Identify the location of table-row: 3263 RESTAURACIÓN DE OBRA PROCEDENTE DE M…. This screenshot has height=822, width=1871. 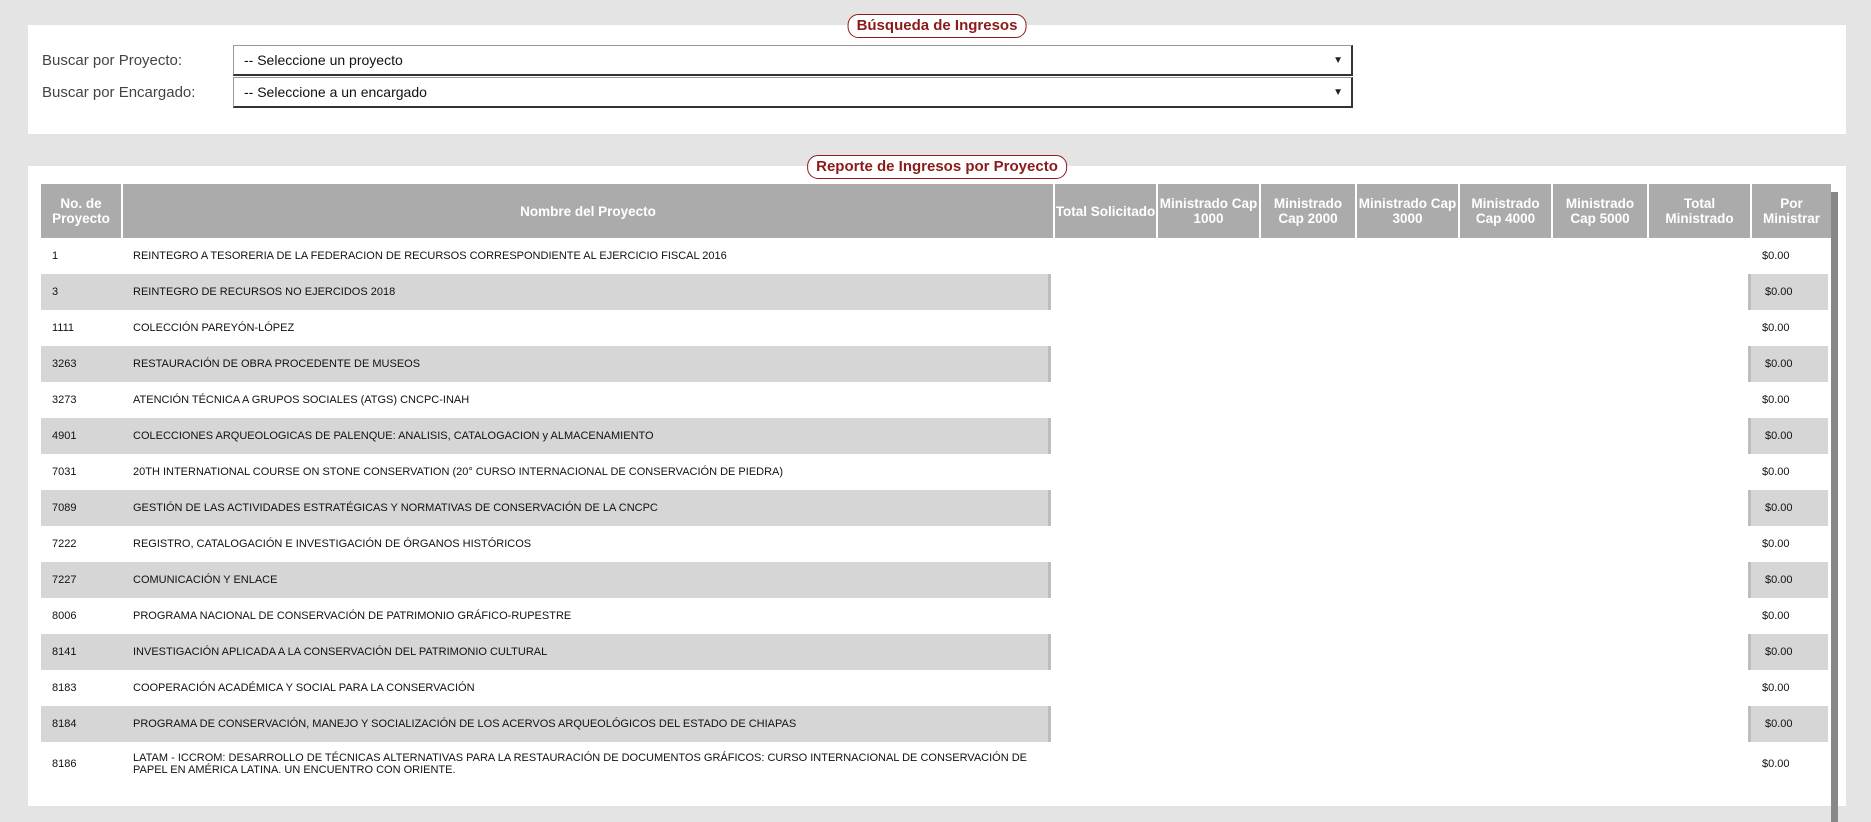
(936, 364).